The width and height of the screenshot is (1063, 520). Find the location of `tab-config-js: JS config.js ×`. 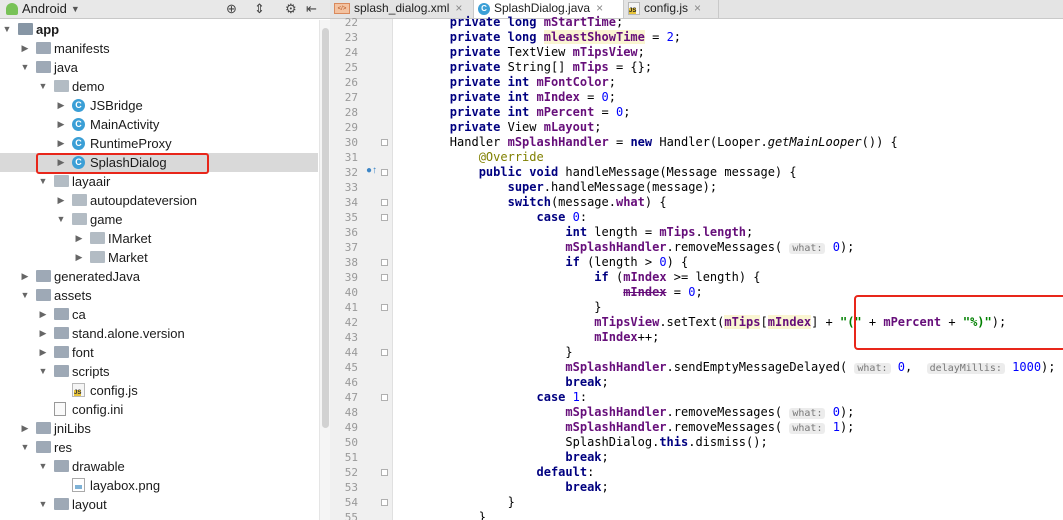

tab-config-js: JS config.js × is located at coordinates (671, 9).